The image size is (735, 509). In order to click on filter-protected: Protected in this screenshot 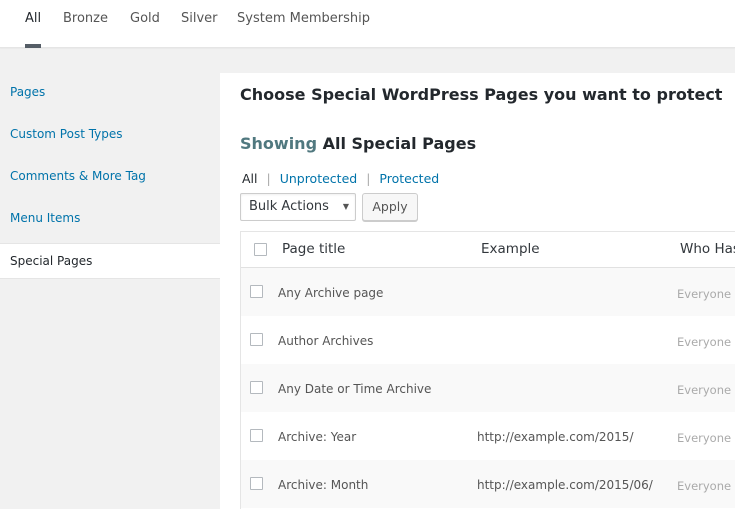, I will do `click(409, 178)`.